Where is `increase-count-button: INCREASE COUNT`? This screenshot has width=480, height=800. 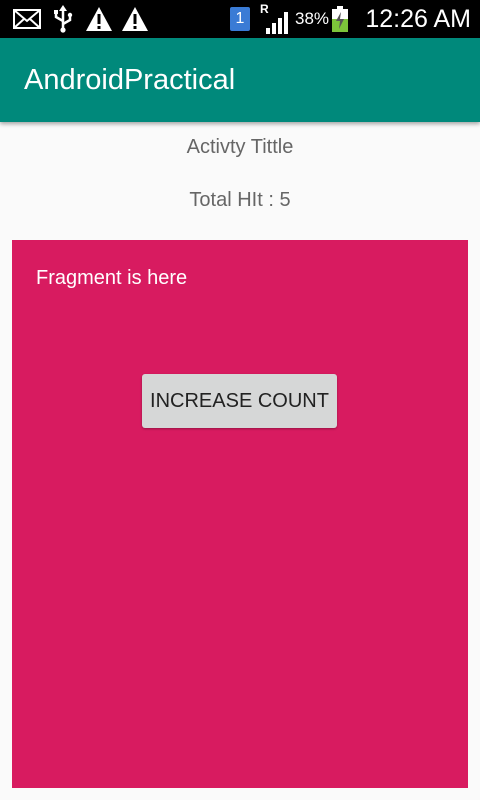 increase-count-button: INCREASE COUNT is located at coordinates (239, 401).